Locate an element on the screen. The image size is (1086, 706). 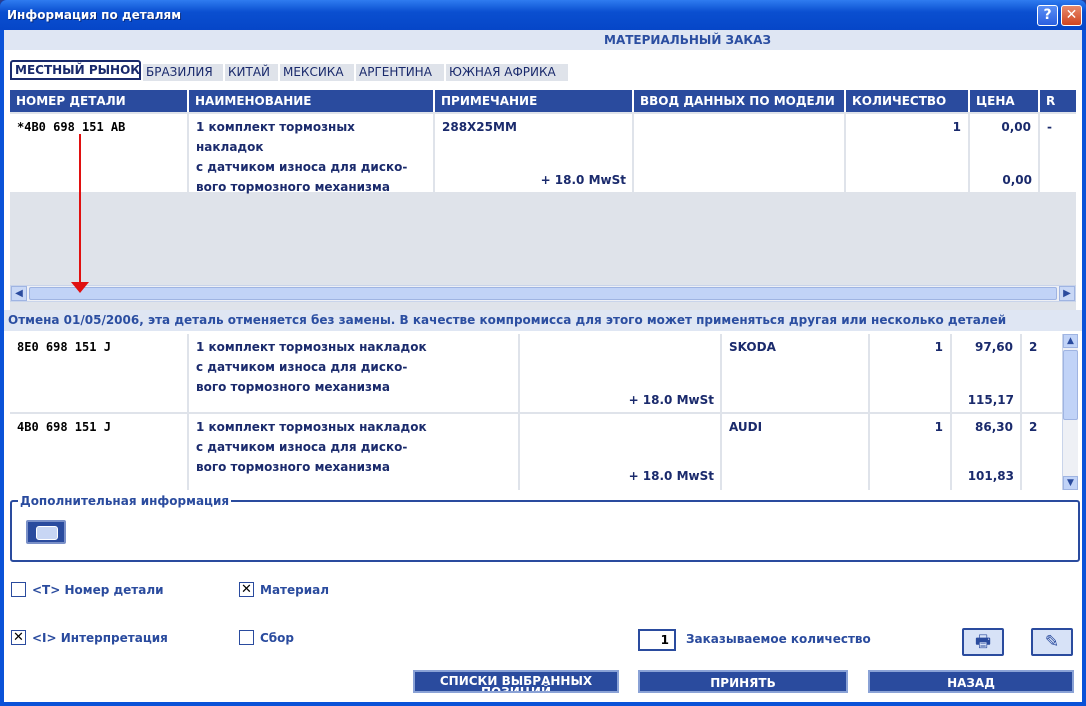
info-button is located at coordinates (46, 532).